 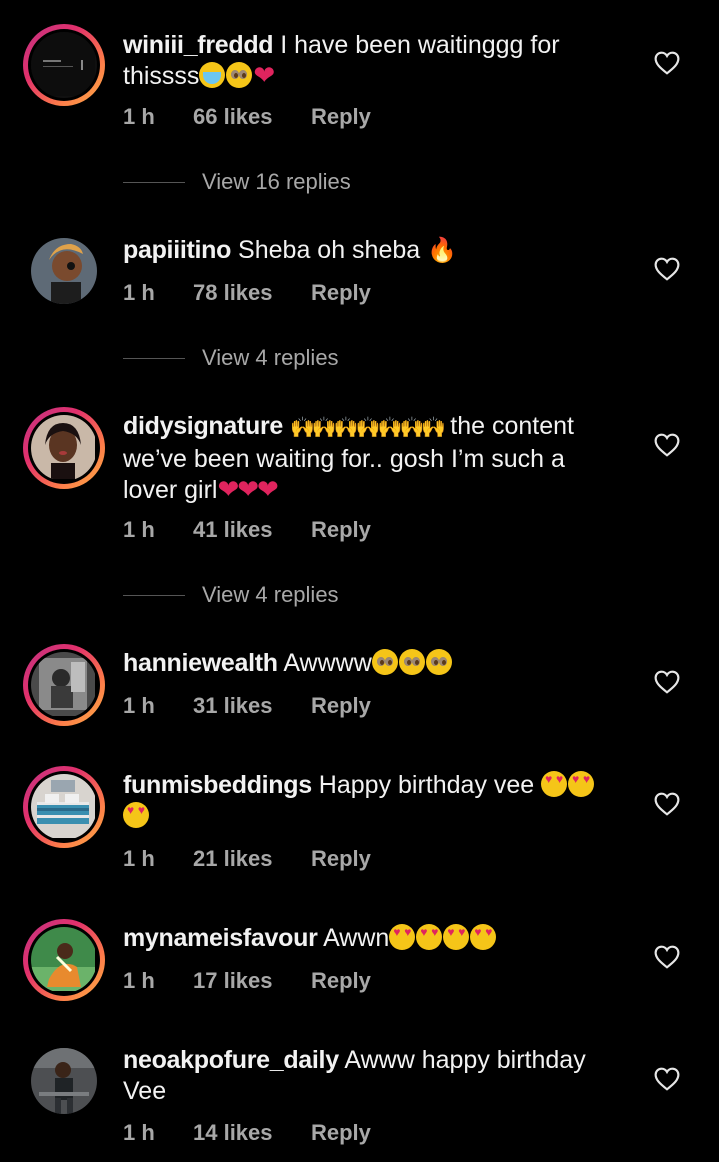 What do you see at coordinates (252, 706) in the screenshot?
I see `comment-likes: 31 likes` at bounding box center [252, 706].